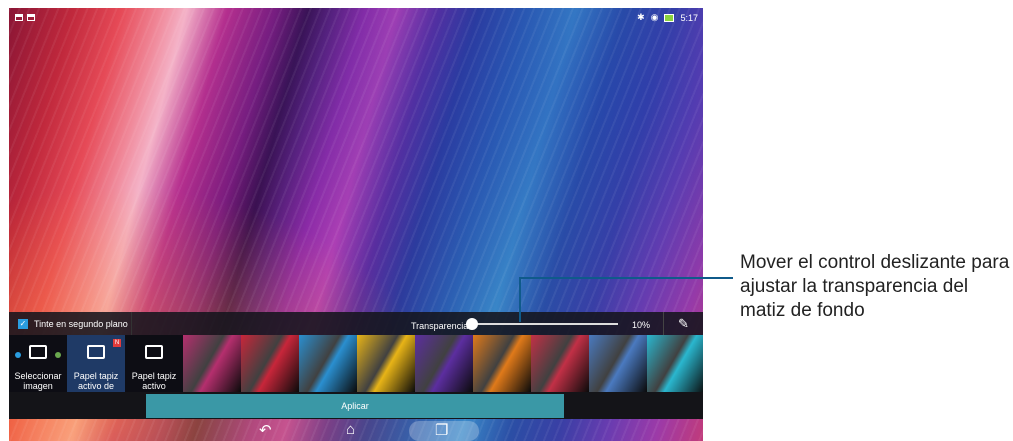  What do you see at coordinates (641, 17) in the screenshot?
I see `bluetooth-icon: ✱` at bounding box center [641, 17].